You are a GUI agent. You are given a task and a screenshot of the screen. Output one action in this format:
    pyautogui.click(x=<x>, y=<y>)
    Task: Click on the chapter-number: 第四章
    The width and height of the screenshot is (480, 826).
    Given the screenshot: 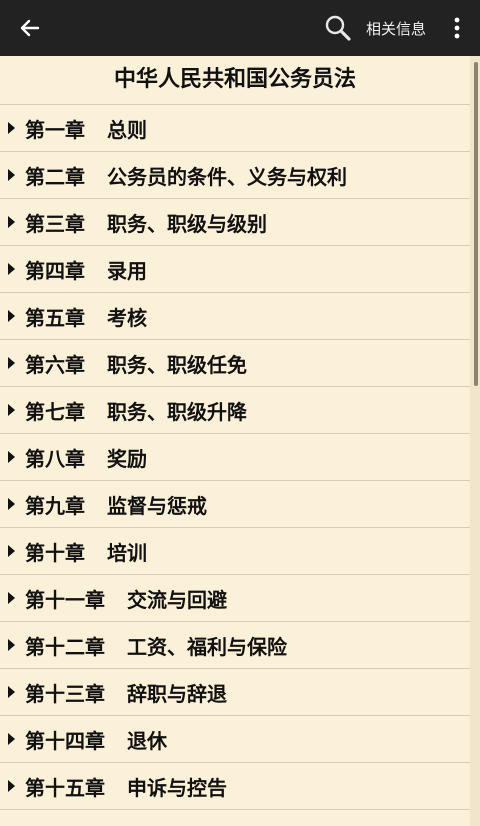 What is the action you would take?
    pyautogui.click(x=55, y=270)
    